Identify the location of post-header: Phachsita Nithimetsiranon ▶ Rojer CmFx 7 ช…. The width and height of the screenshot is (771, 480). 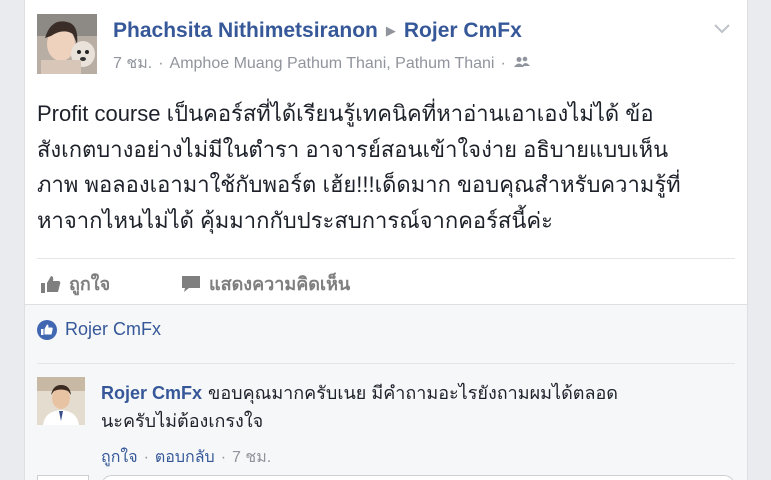
(386, 49).